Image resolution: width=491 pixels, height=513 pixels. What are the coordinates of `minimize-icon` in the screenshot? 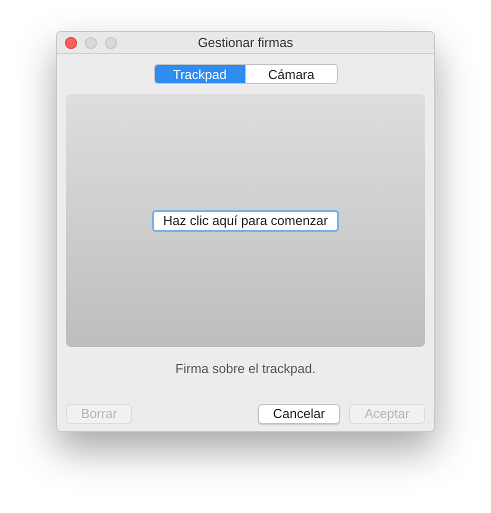 It's located at (91, 43).